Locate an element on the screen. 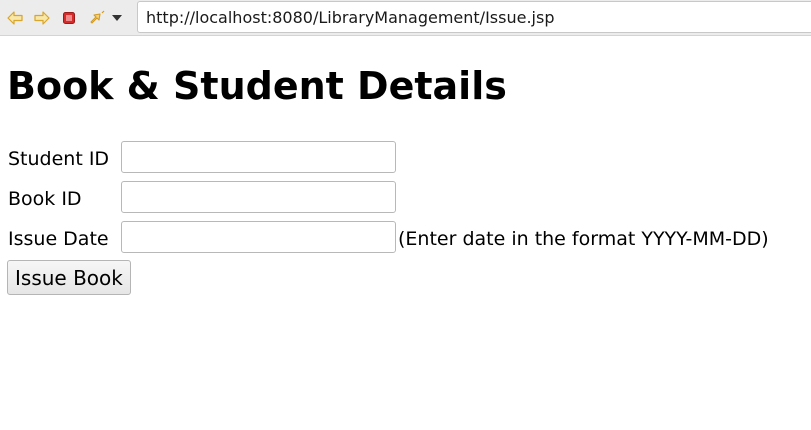 The image size is (811, 430). student-id-input is located at coordinates (258, 157).